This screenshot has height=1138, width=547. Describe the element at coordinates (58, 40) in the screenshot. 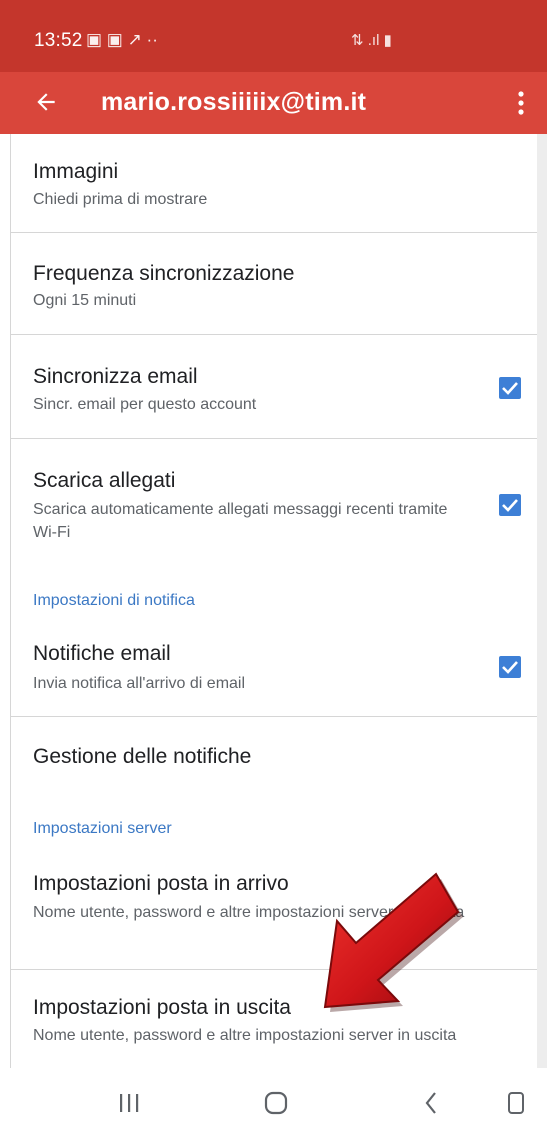

I see `status-time: 13:52` at that location.